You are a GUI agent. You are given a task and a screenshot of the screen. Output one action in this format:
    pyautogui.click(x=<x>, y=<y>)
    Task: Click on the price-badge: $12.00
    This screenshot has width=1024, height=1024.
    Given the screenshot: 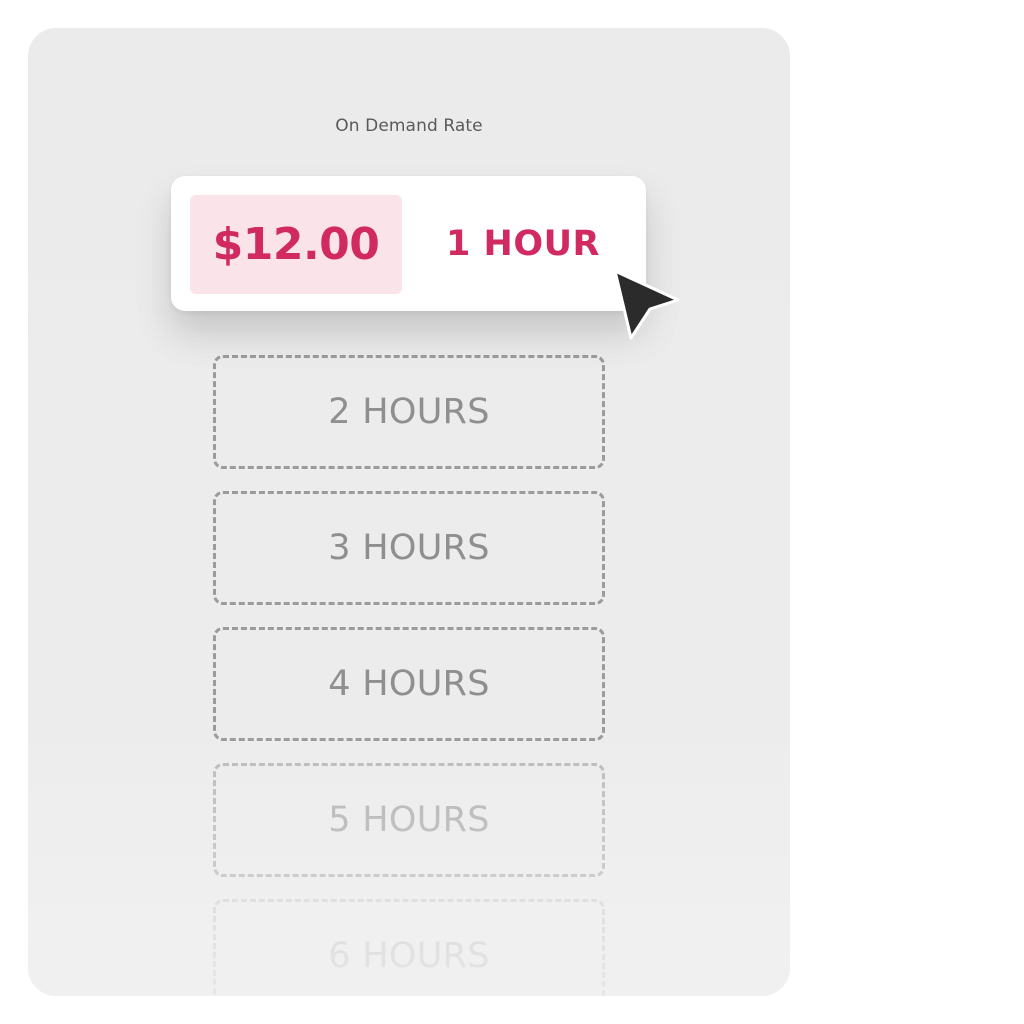 What is the action you would take?
    pyautogui.click(x=296, y=244)
    